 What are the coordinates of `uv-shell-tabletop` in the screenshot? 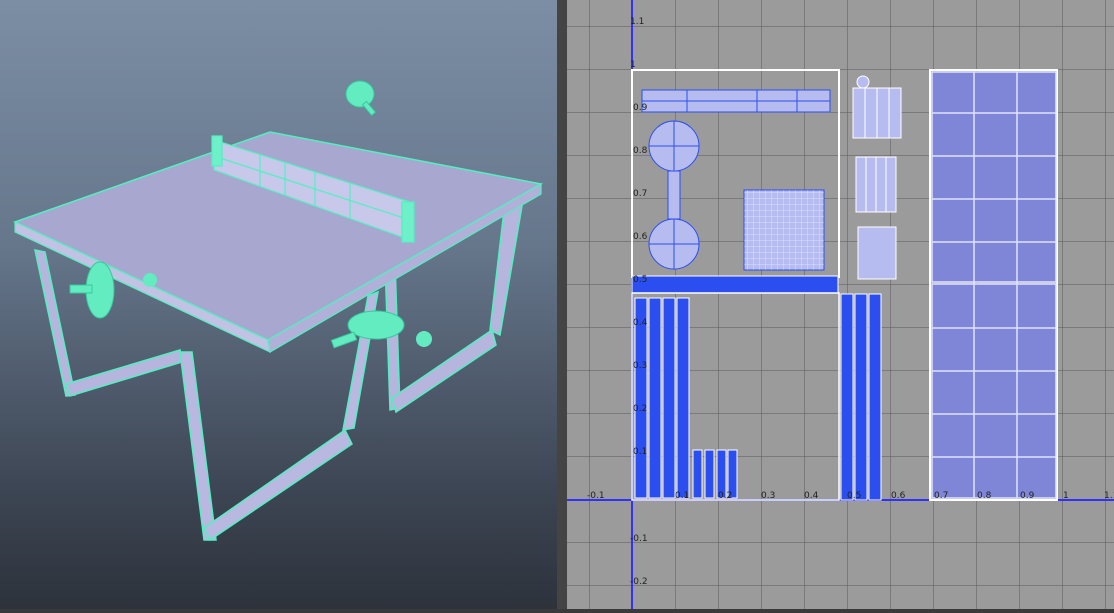 It's located at (994, 285).